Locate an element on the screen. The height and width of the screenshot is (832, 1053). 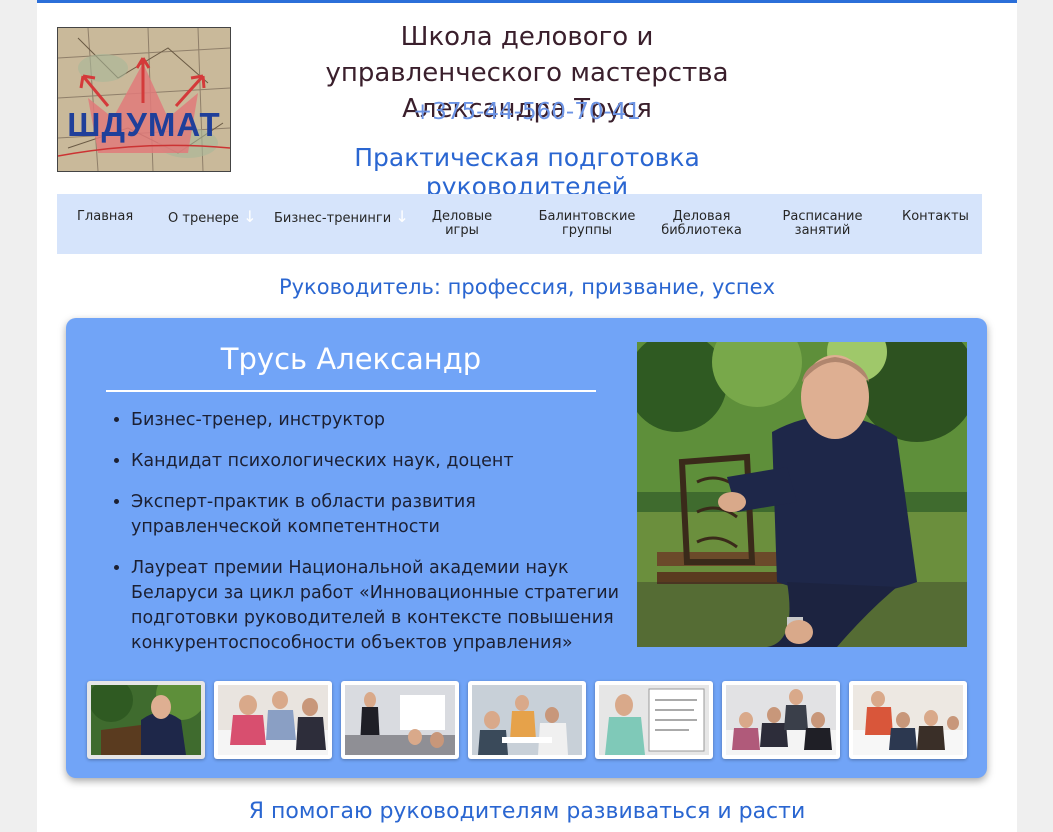
photo-thumbnails is located at coordinates (532, 722).